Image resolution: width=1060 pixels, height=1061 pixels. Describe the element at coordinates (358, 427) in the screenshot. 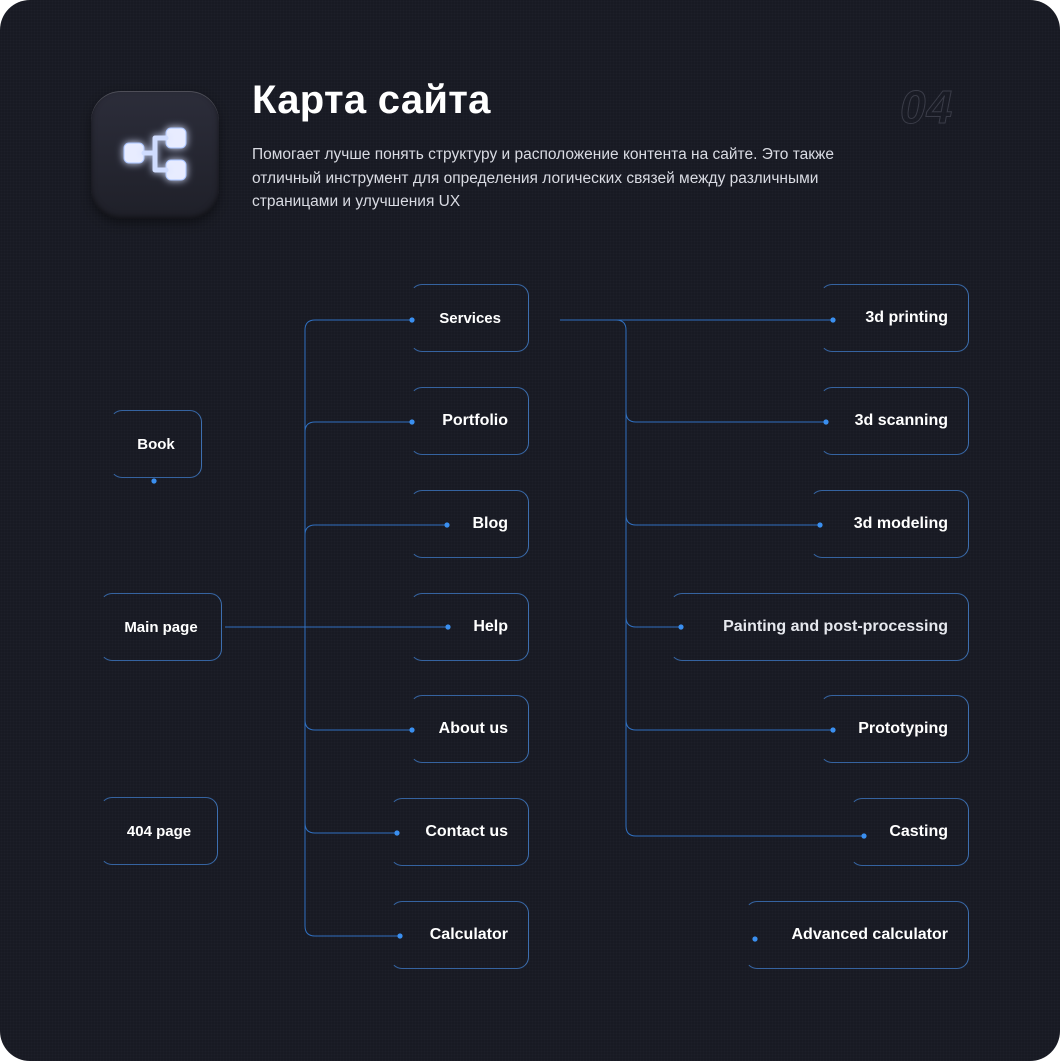

I see `edge-portfolio` at that location.